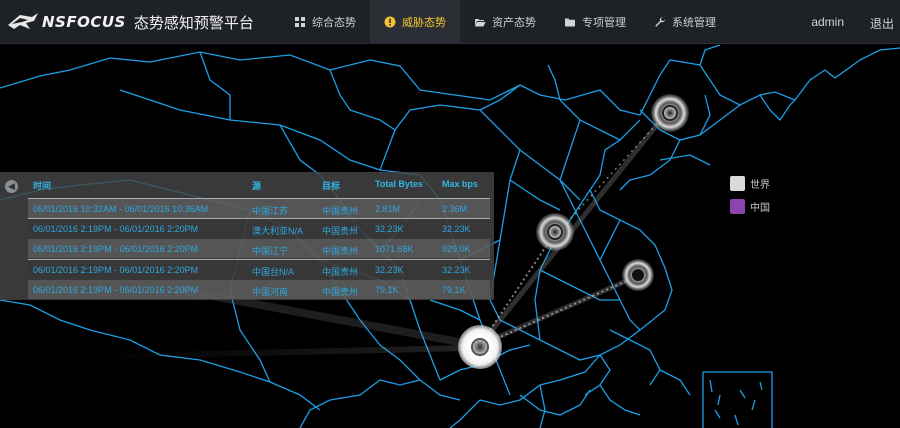 Image resolution: width=900 pixels, height=428 pixels. What do you see at coordinates (694, 23) in the screenshot?
I see `nav-label: 系统管理` at bounding box center [694, 23].